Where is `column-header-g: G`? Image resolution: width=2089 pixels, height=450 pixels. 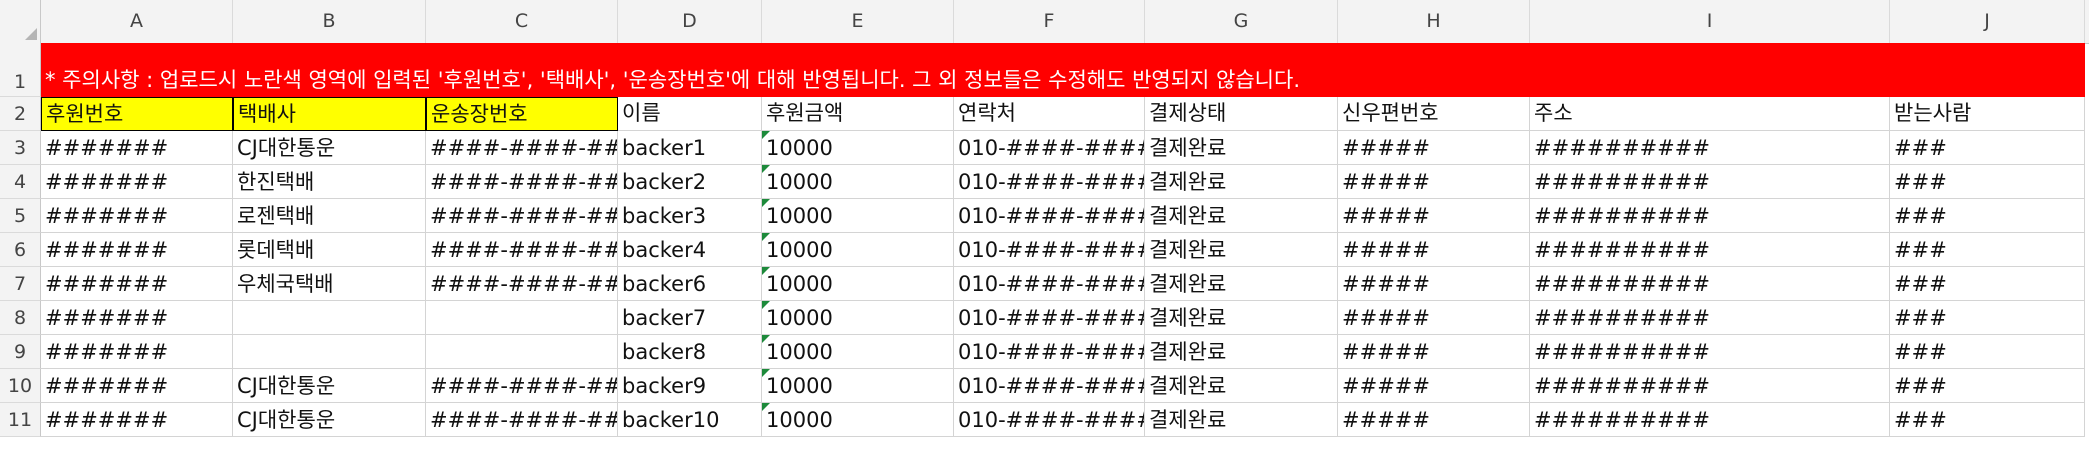 column-header-g: G is located at coordinates (1241, 21).